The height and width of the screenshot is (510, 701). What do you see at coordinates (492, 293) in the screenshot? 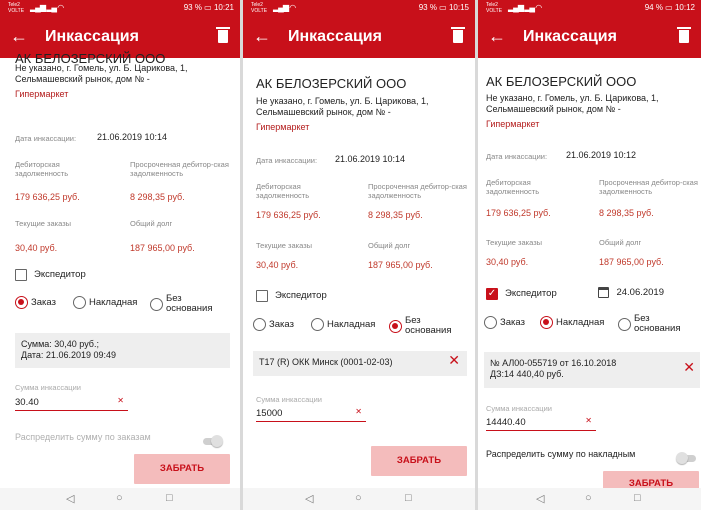
I see `checkbox-checked-icon: ✓` at bounding box center [492, 293].